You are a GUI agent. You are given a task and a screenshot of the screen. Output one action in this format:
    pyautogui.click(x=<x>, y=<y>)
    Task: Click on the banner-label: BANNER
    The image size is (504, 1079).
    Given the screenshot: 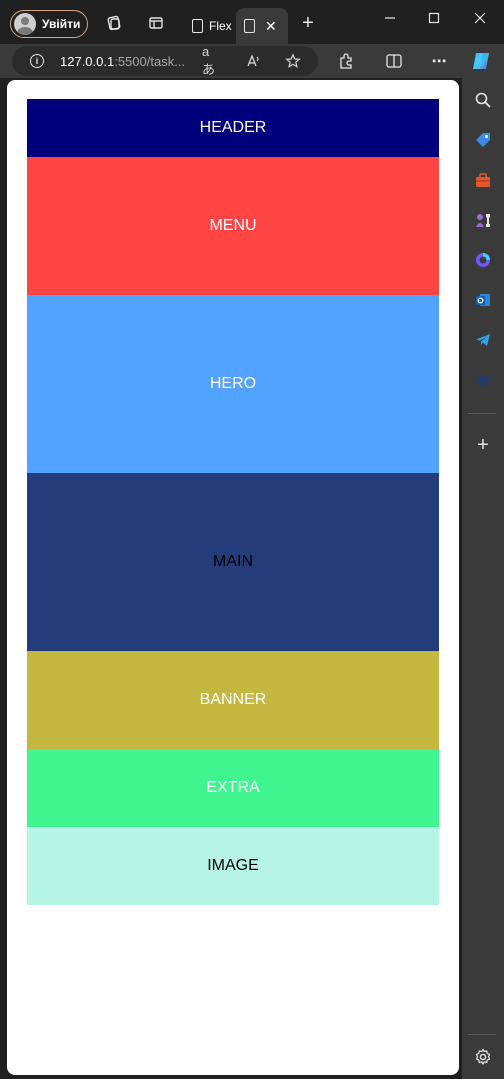 What is the action you would take?
    pyautogui.click(x=233, y=699)
    